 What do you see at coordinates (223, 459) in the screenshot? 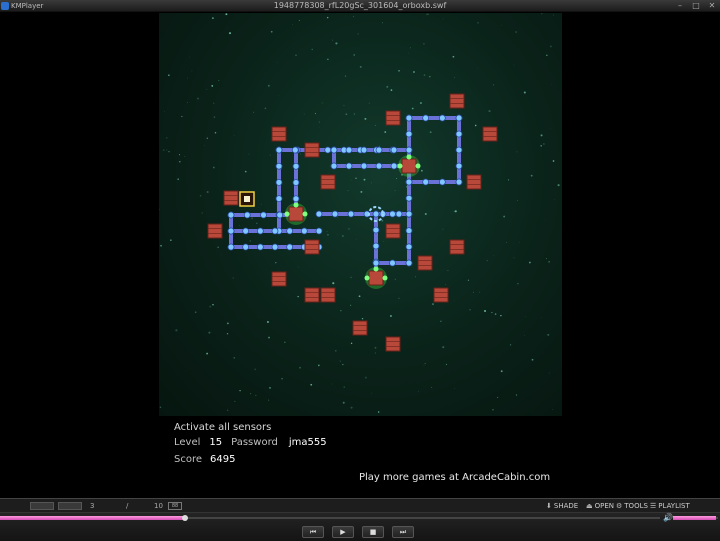
I see `score-value: 6495` at bounding box center [223, 459].